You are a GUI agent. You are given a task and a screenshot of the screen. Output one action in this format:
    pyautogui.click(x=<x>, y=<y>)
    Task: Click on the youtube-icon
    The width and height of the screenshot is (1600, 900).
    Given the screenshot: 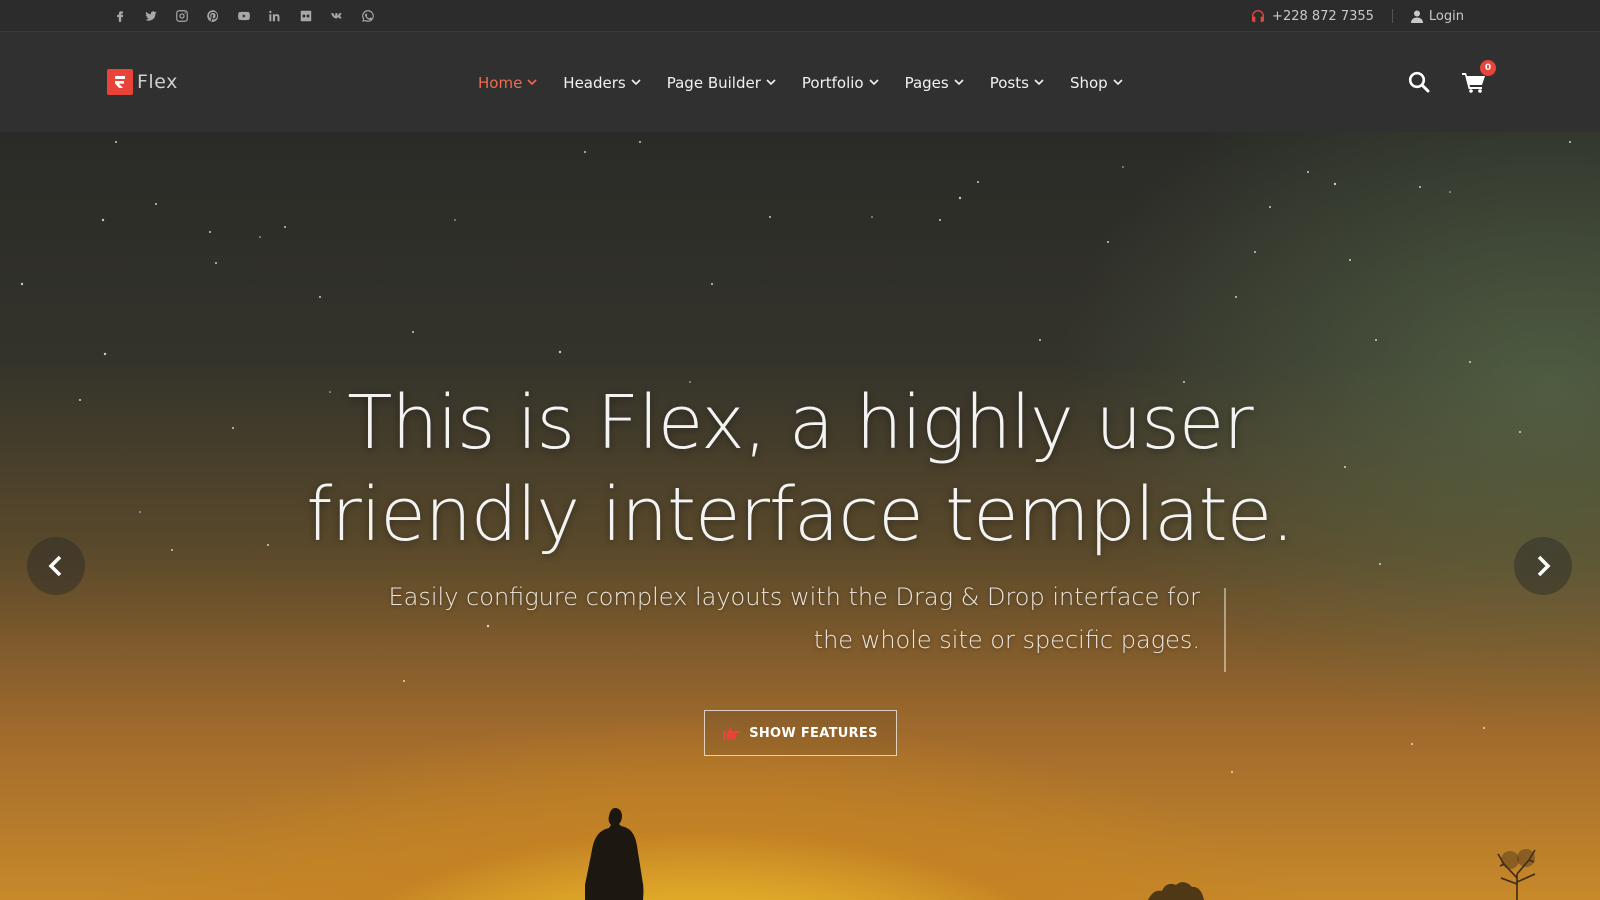 What is the action you would take?
    pyautogui.click(x=243, y=16)
    